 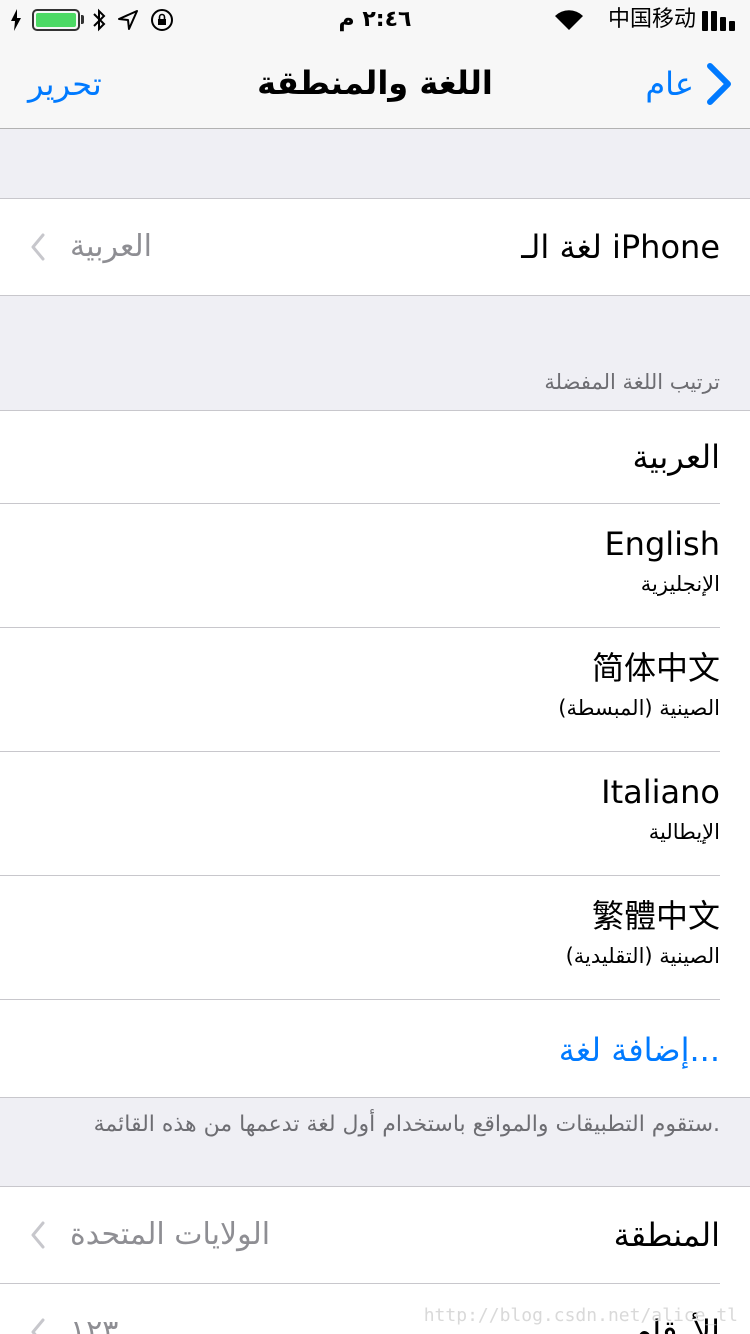 What do you see at coordinates (720, 21) in the screenshot?
I see `signal-icon` at bounding box center [720, 21].